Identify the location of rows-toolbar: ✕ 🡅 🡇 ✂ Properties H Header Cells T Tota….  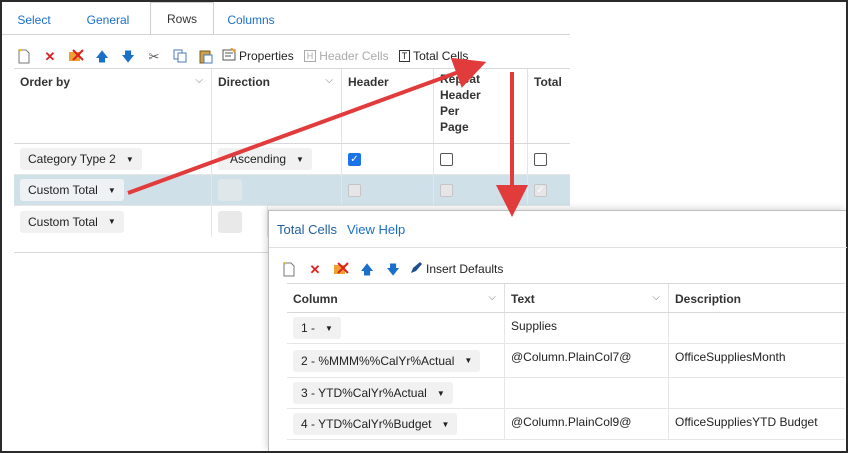
(246, 56).